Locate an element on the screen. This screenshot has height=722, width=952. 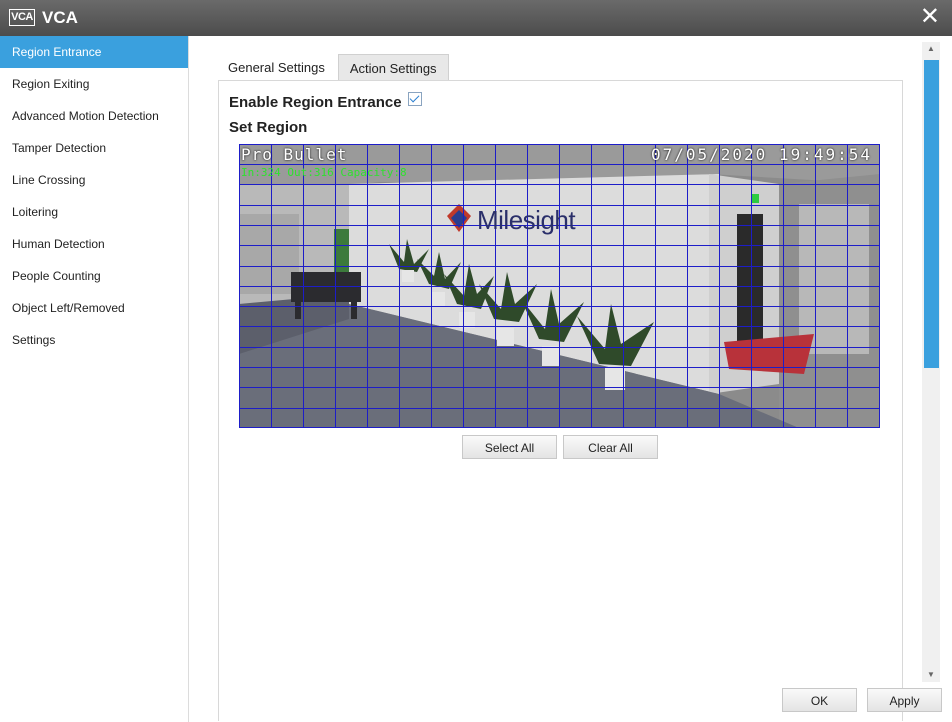
tab-general-settings: General Settings is located at coordinates (276, 67).